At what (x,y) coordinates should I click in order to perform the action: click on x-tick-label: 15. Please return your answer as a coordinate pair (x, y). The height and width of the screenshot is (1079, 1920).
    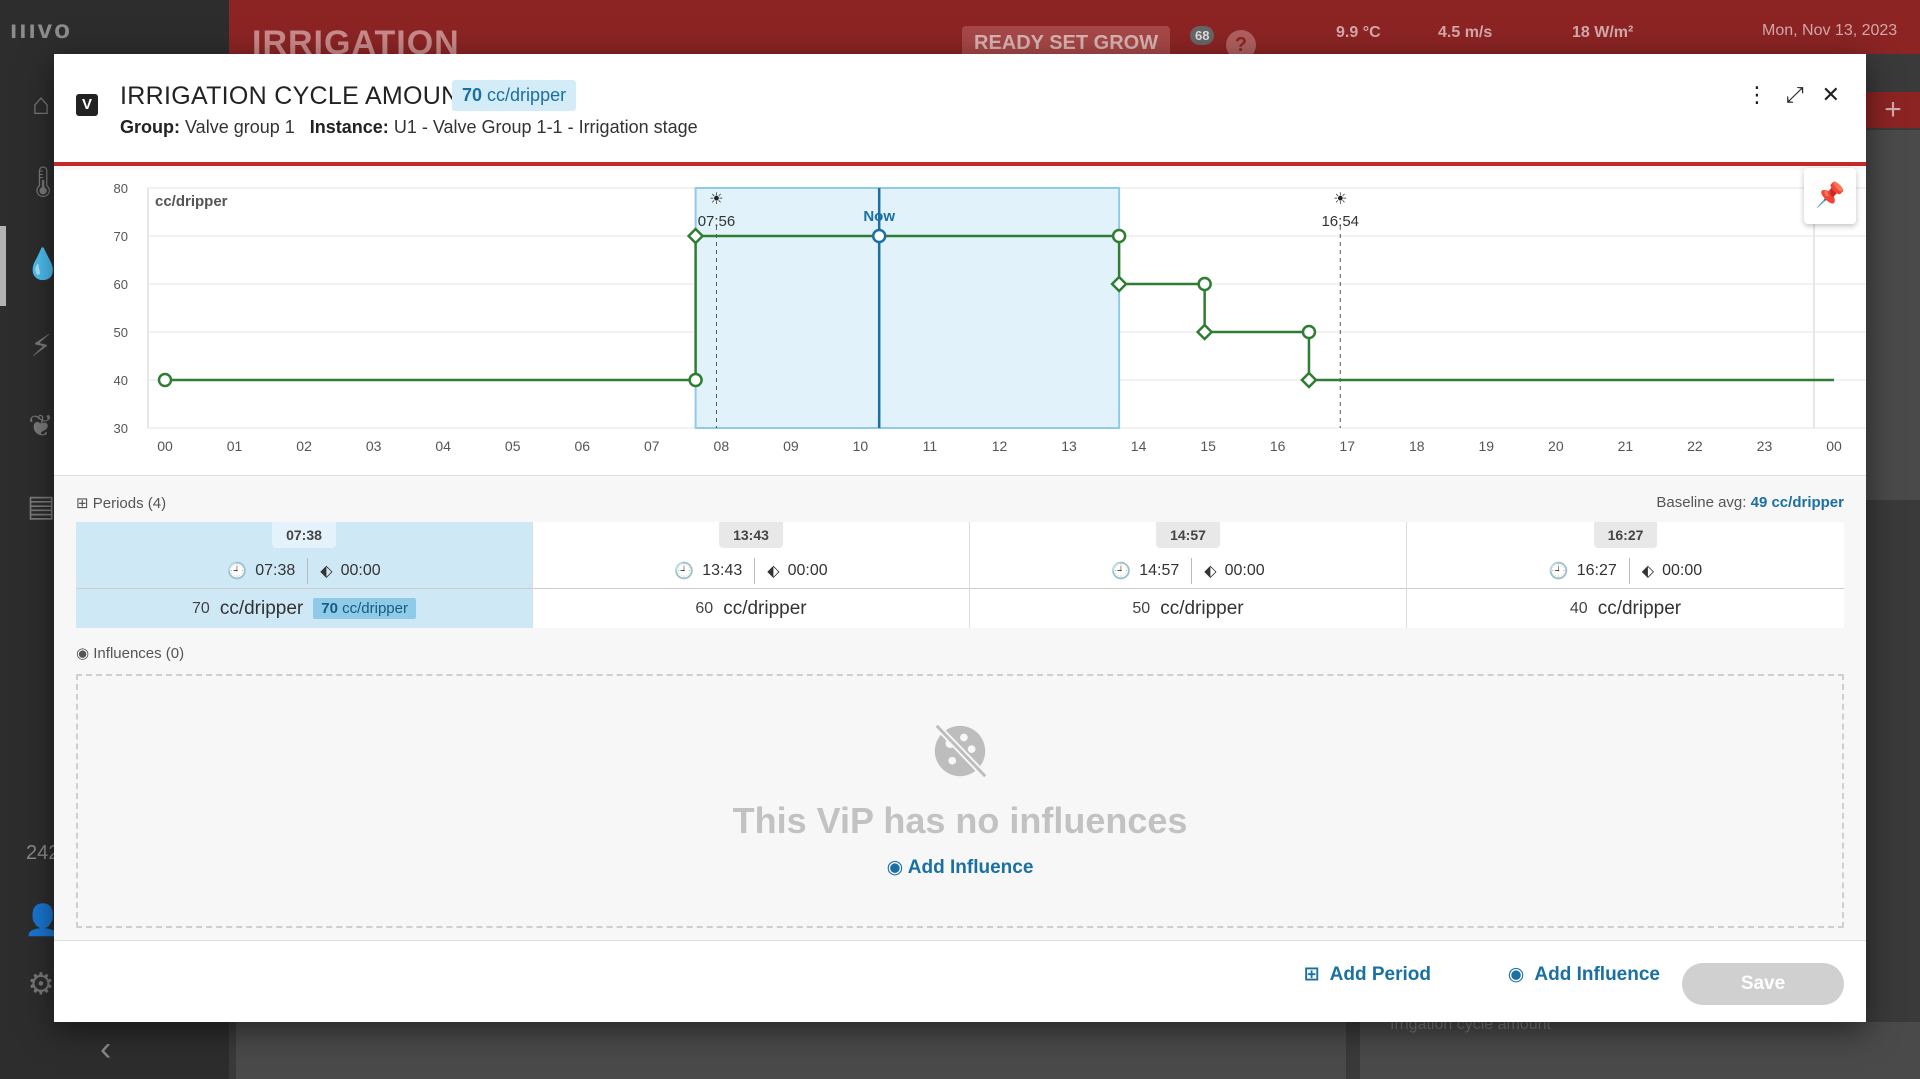
    Looking at the image, I should click on (1208, 446).